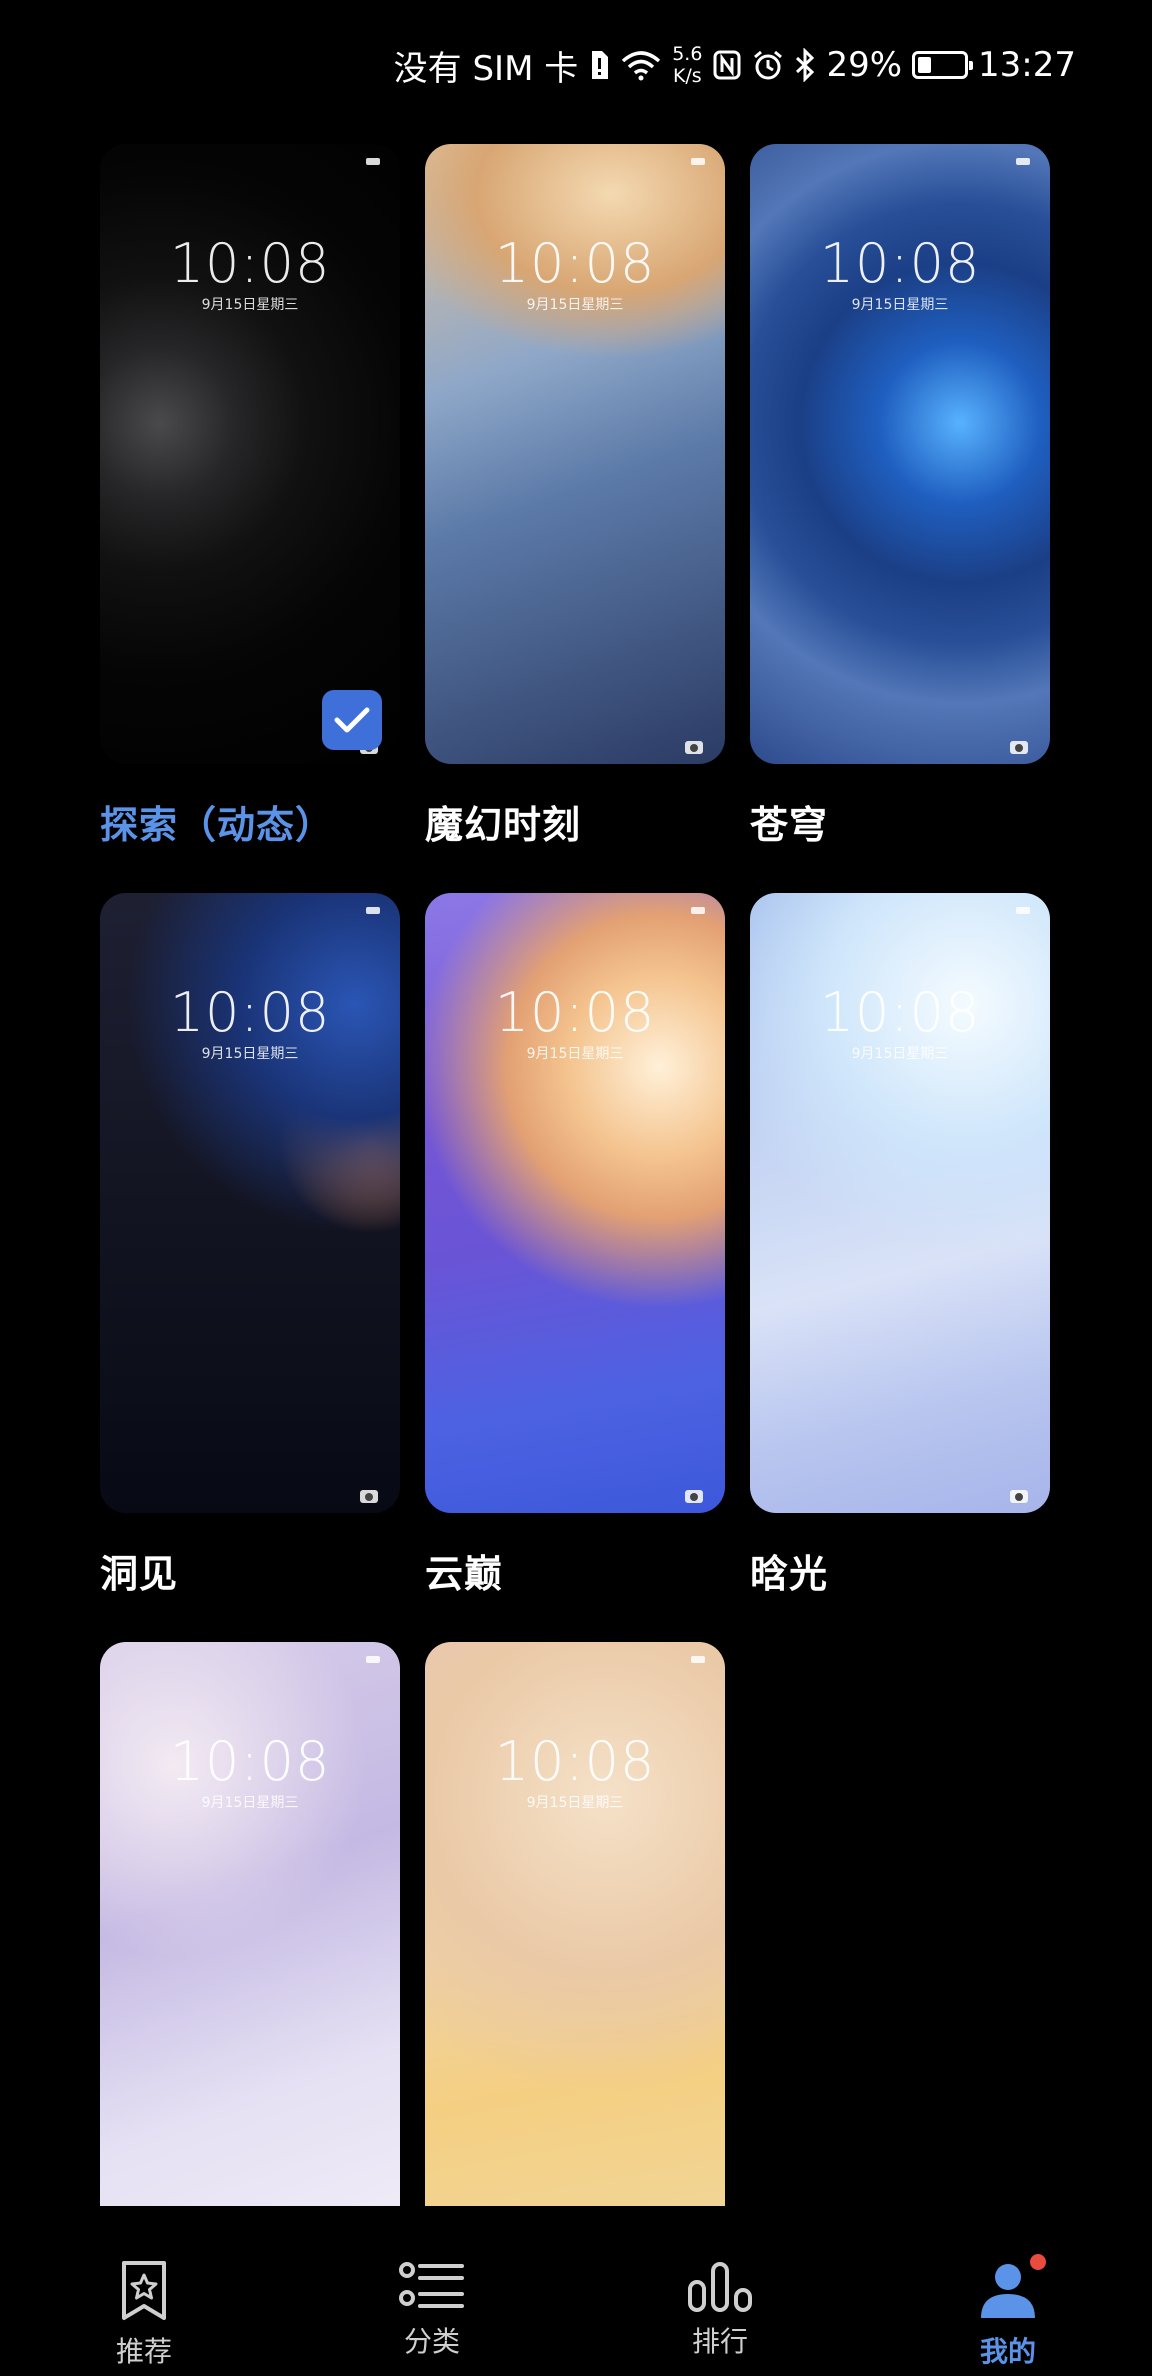 The width and height of the screenshot is (1152, 2376). I want to click on nav-ranking: 排行, so click(720, 2310).